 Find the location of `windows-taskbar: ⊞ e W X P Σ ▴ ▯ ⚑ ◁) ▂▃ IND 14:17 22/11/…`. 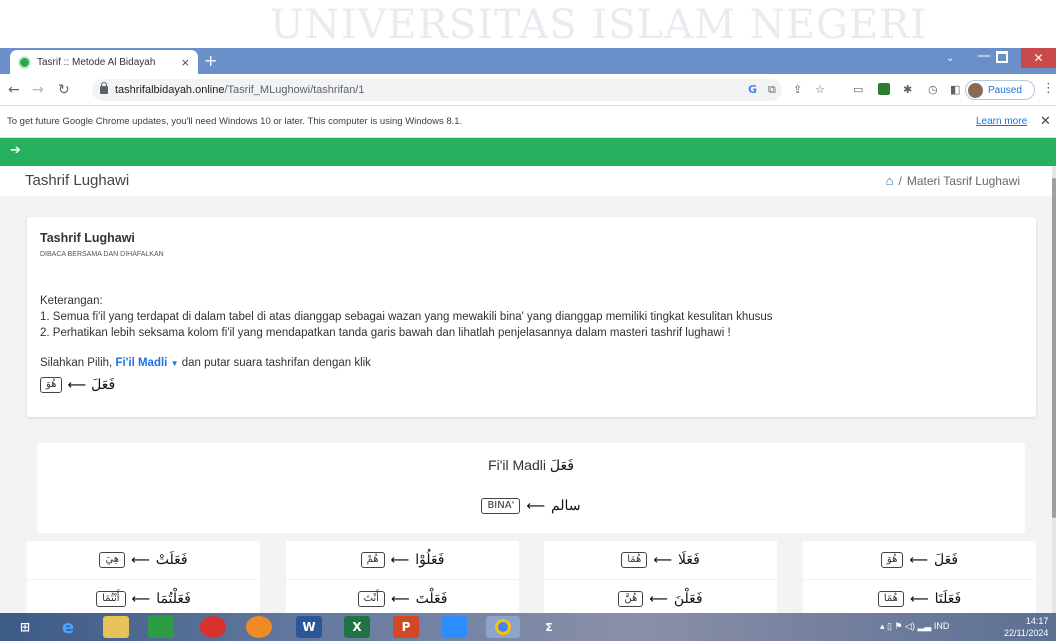

windows-taskbar: ⊞ e W X P Σ ▴ ▯ ⚑ ◁) ▂▃ IND 14:17 22/11/… is located at coordinates (528, 627).